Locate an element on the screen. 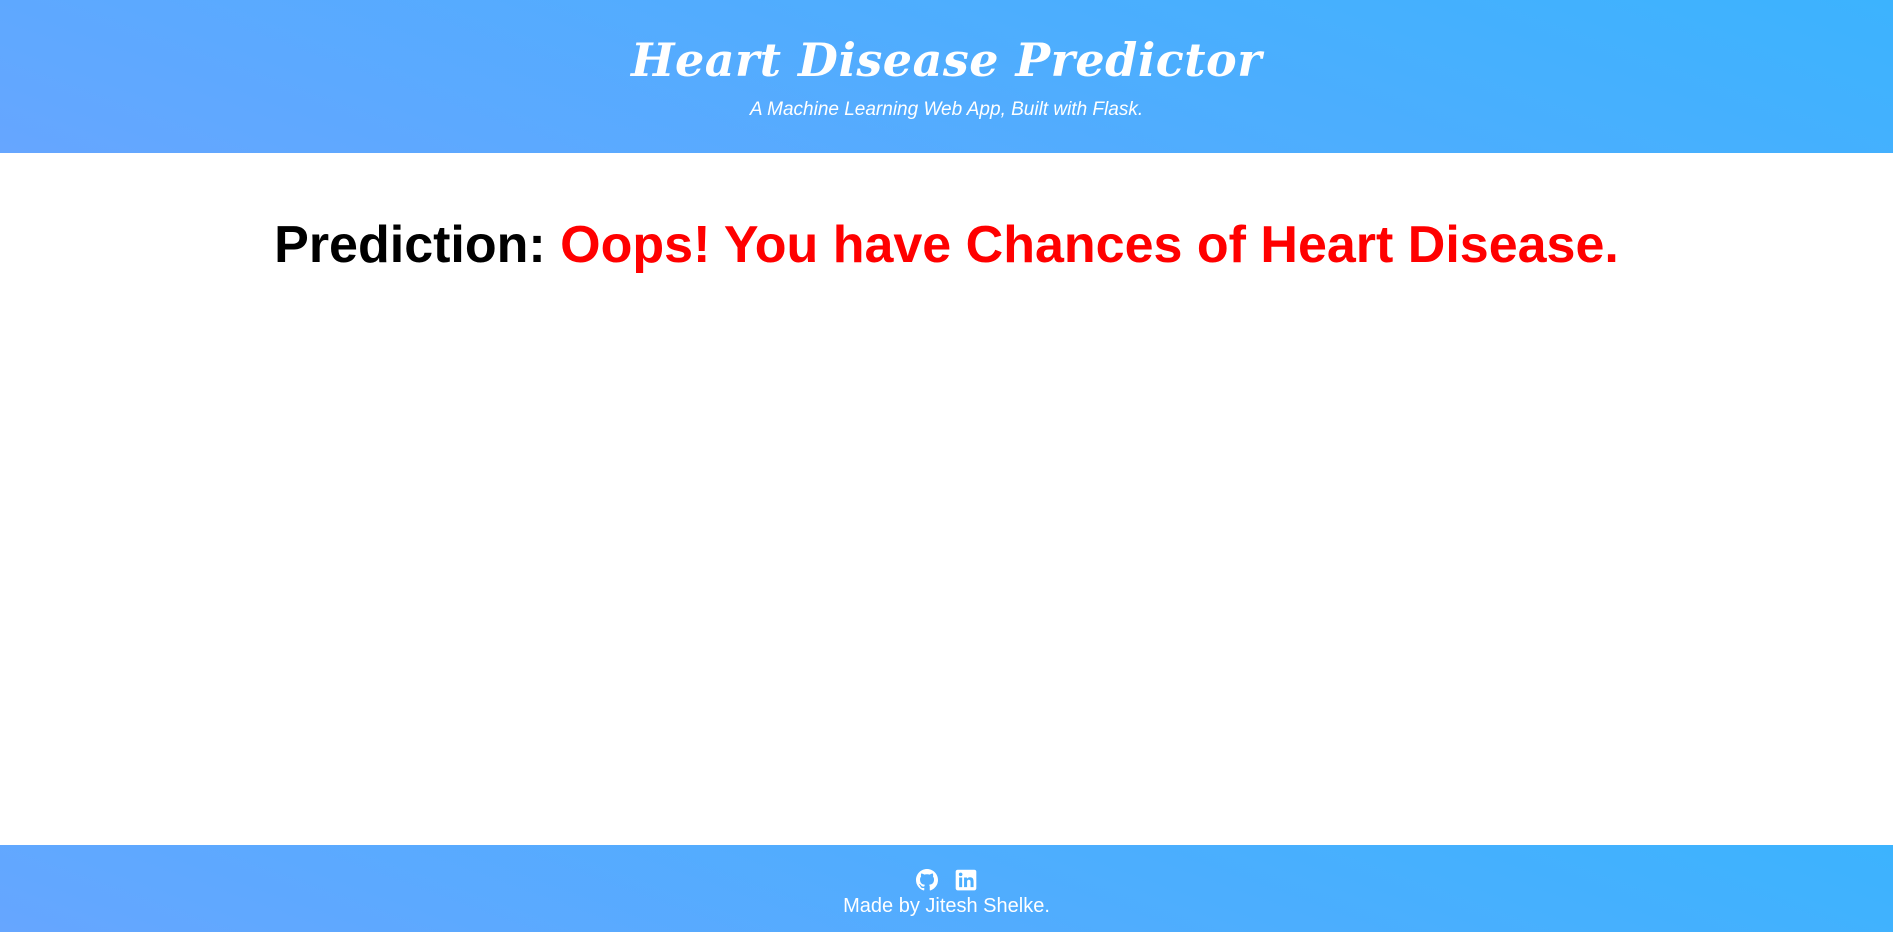  social-links is located at coordinates (946, 880).